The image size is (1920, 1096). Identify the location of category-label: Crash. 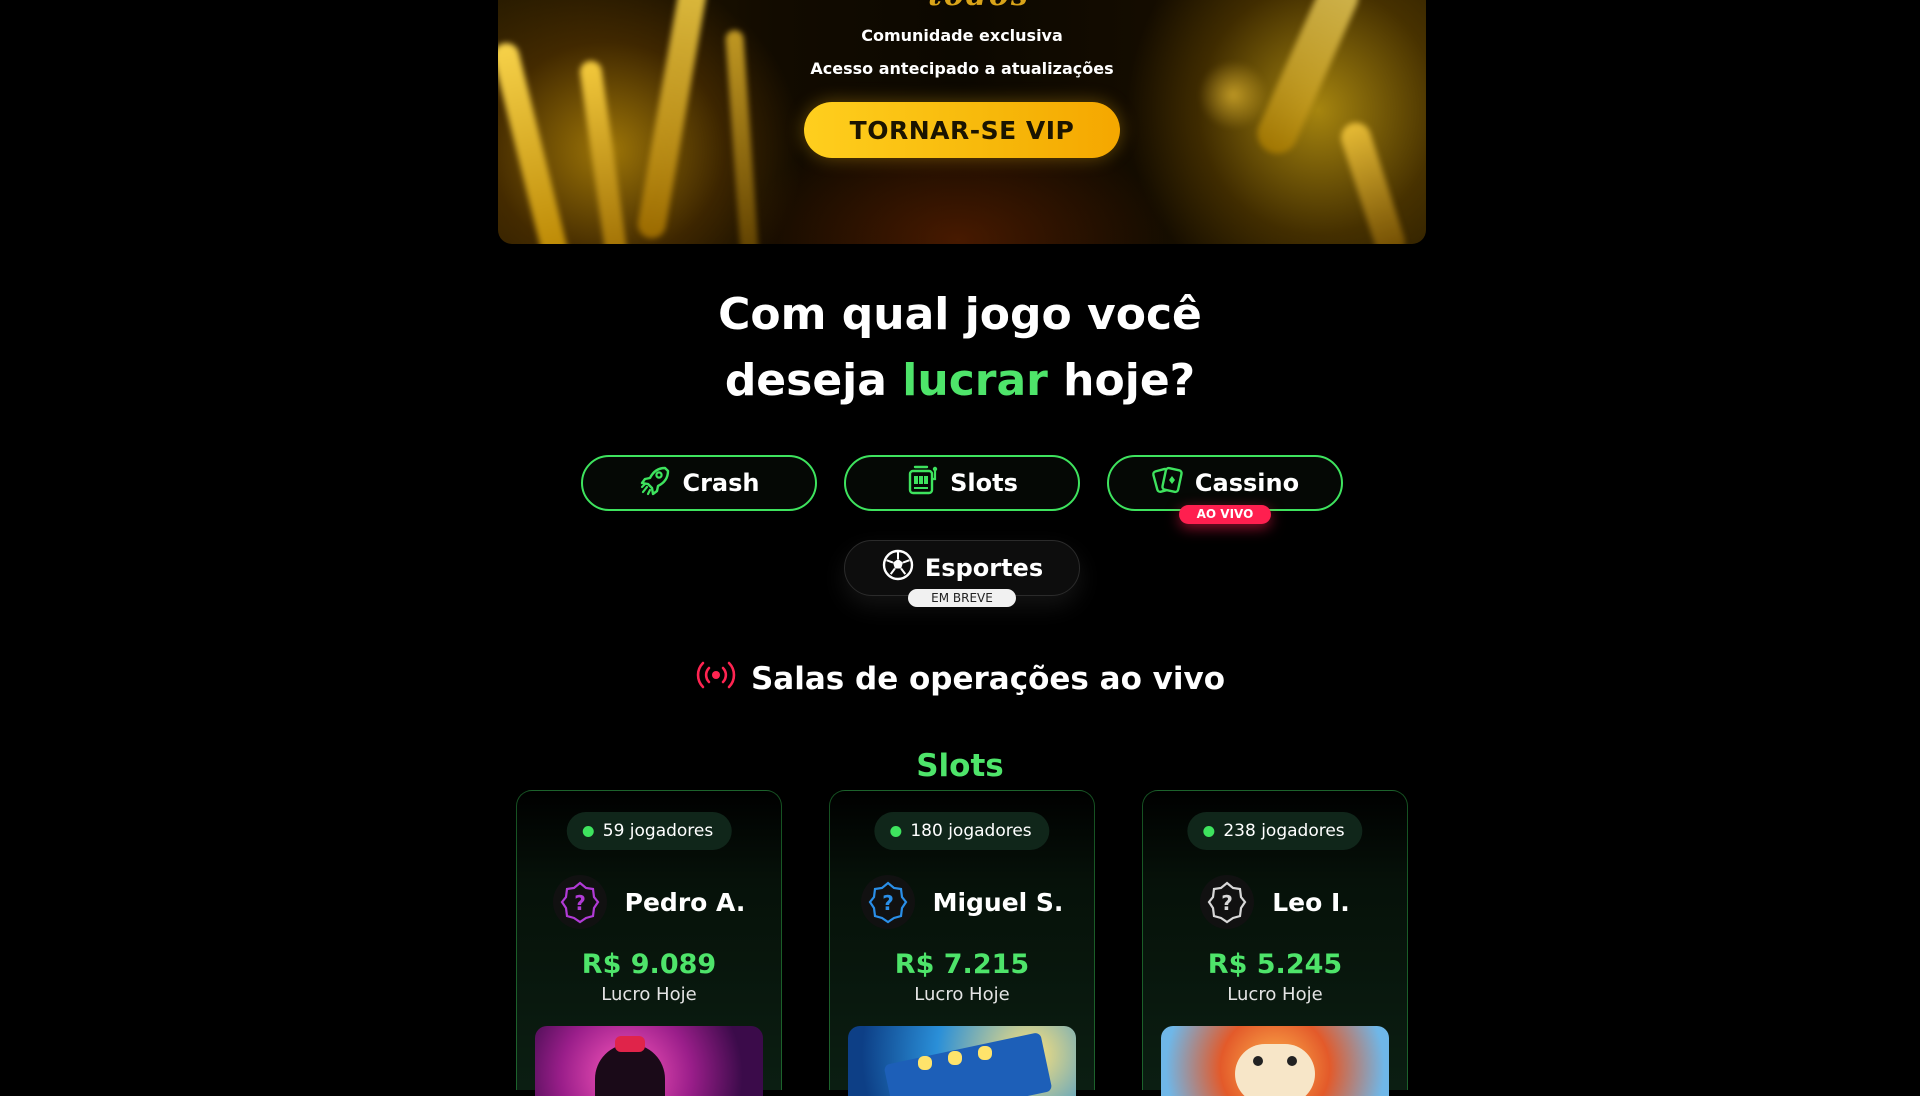
(721, 483).